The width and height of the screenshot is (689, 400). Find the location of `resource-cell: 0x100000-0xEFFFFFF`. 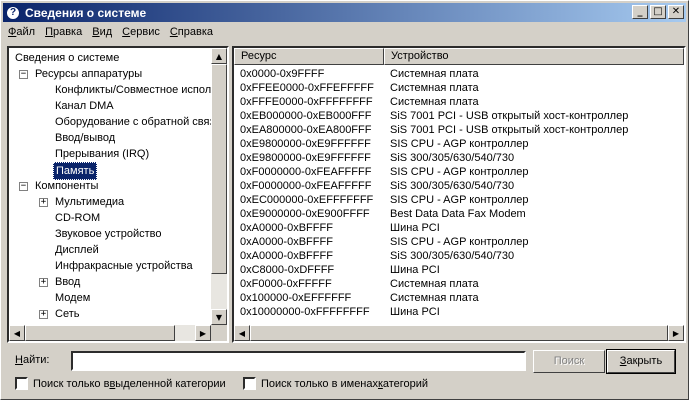

resource-cell: 0x100000-0xEFFFFFF is located at coordinates (296, 298).